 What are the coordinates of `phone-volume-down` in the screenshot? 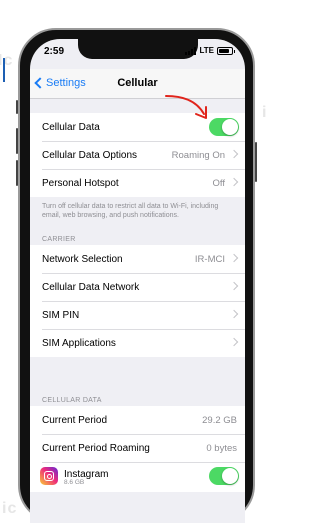 It's located at (17, 173).